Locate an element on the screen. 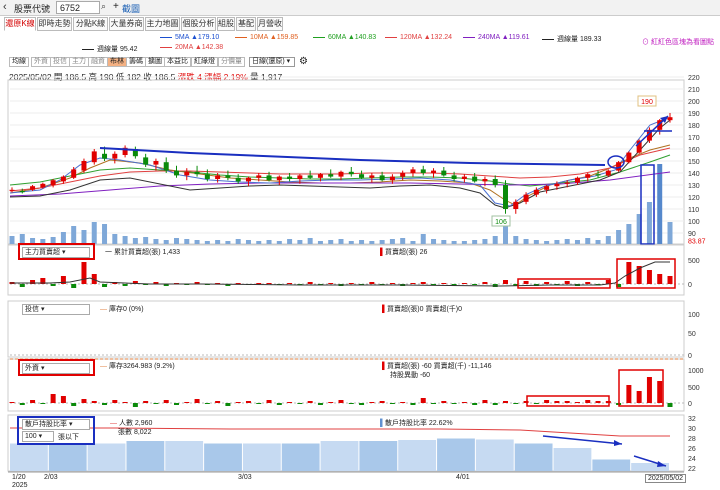  panel-axis-tick: 30 is located at coordinates (692, 429).